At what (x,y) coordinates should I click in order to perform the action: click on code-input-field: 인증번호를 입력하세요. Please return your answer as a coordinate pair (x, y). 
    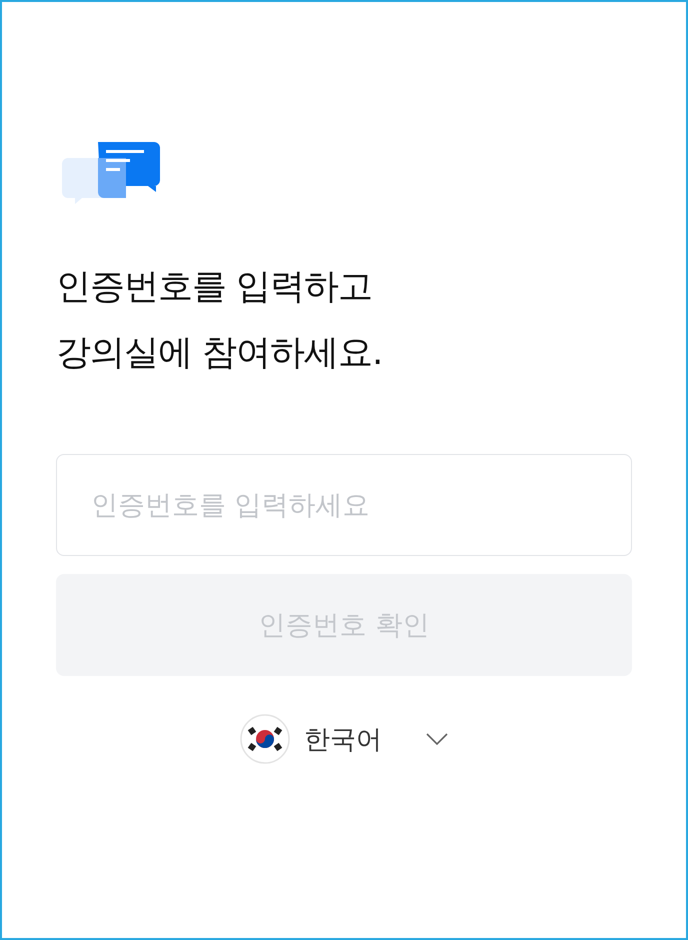
    Looking at the image, I should click on (344, 505).